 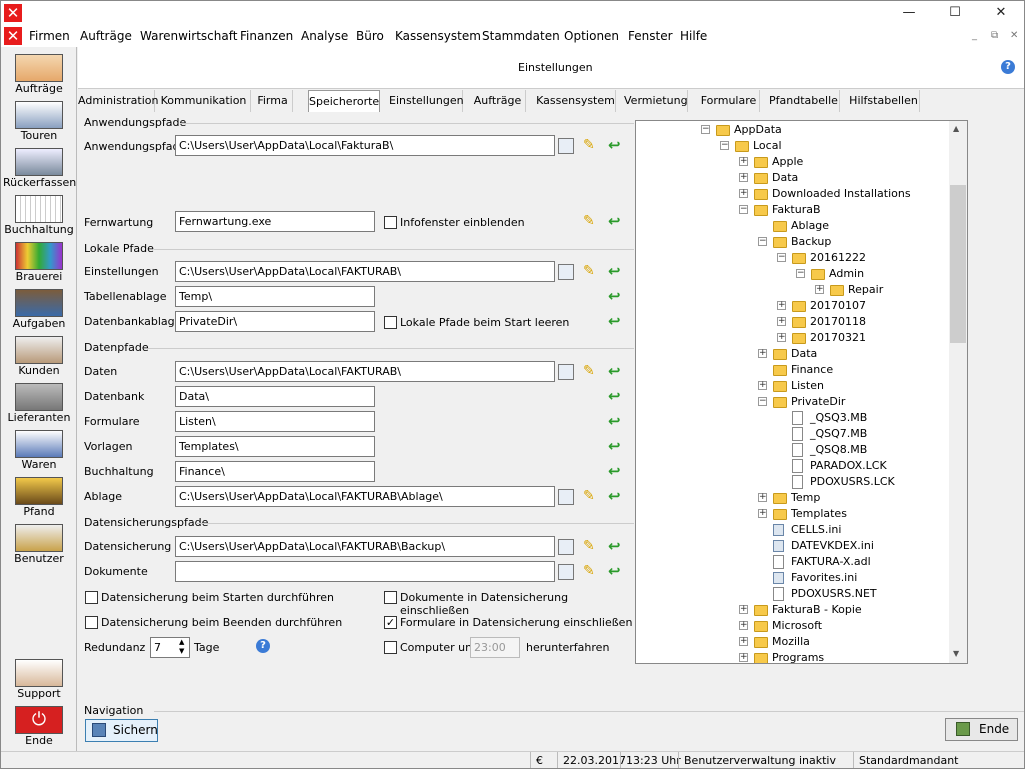 I want to click on documents-path-input, so click(x=365, y=571).